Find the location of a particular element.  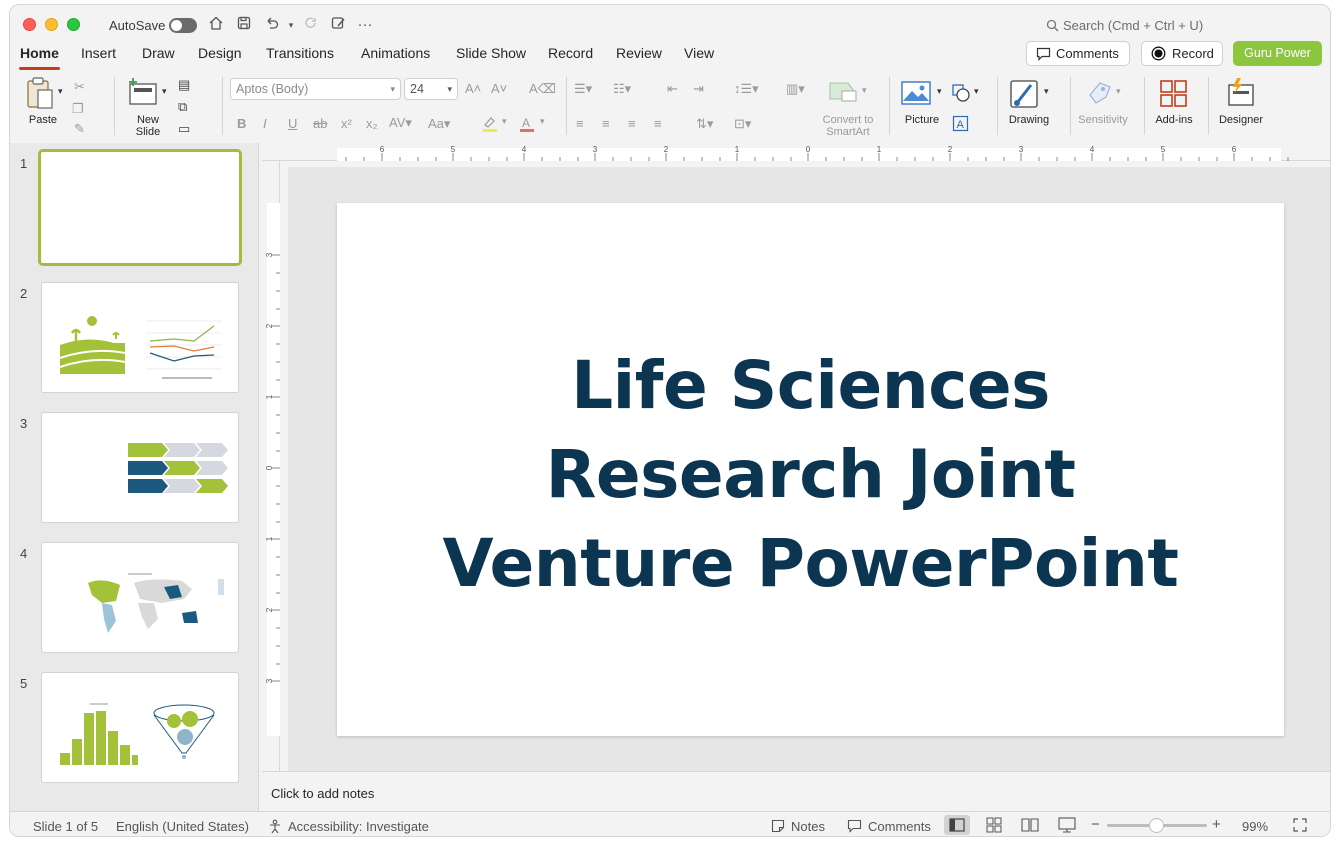

layout-icon: ▤ is located at coordinates (184, 85).